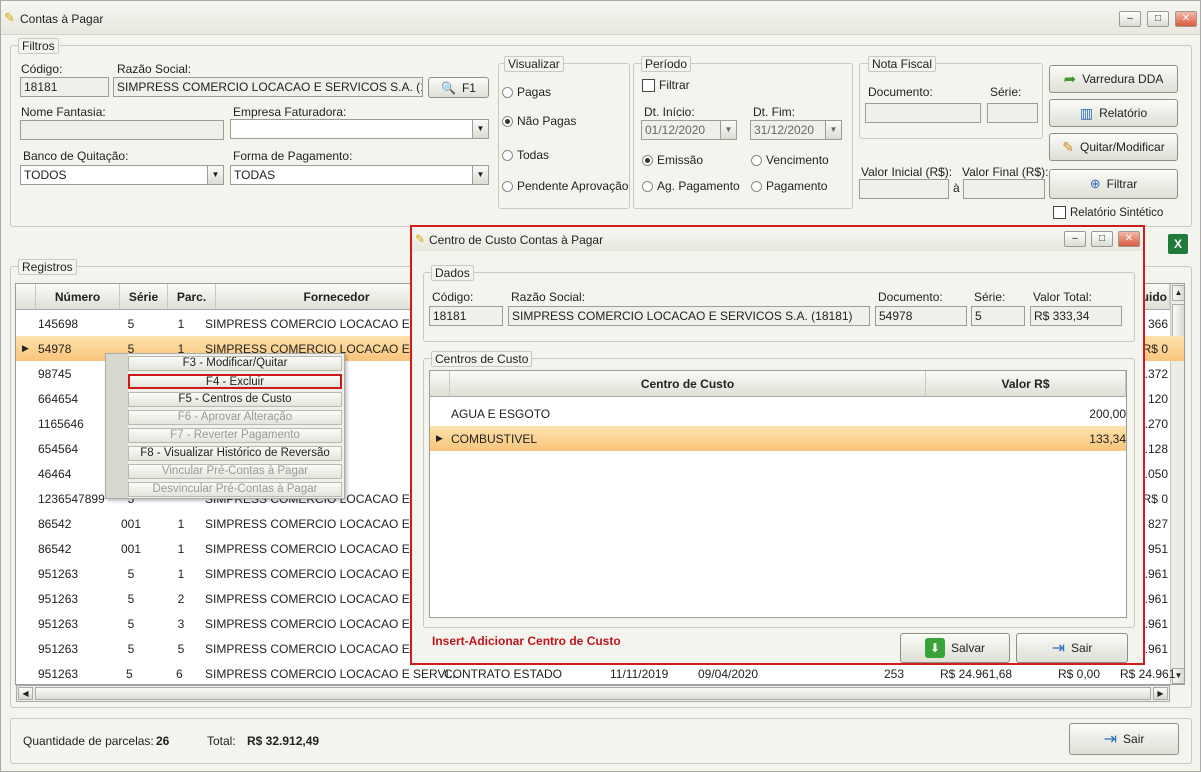  What do you see at coordinates (934, 648) in the screenshot?
I see `download-save-icon: ⬇` at bounding box center [934, 648].